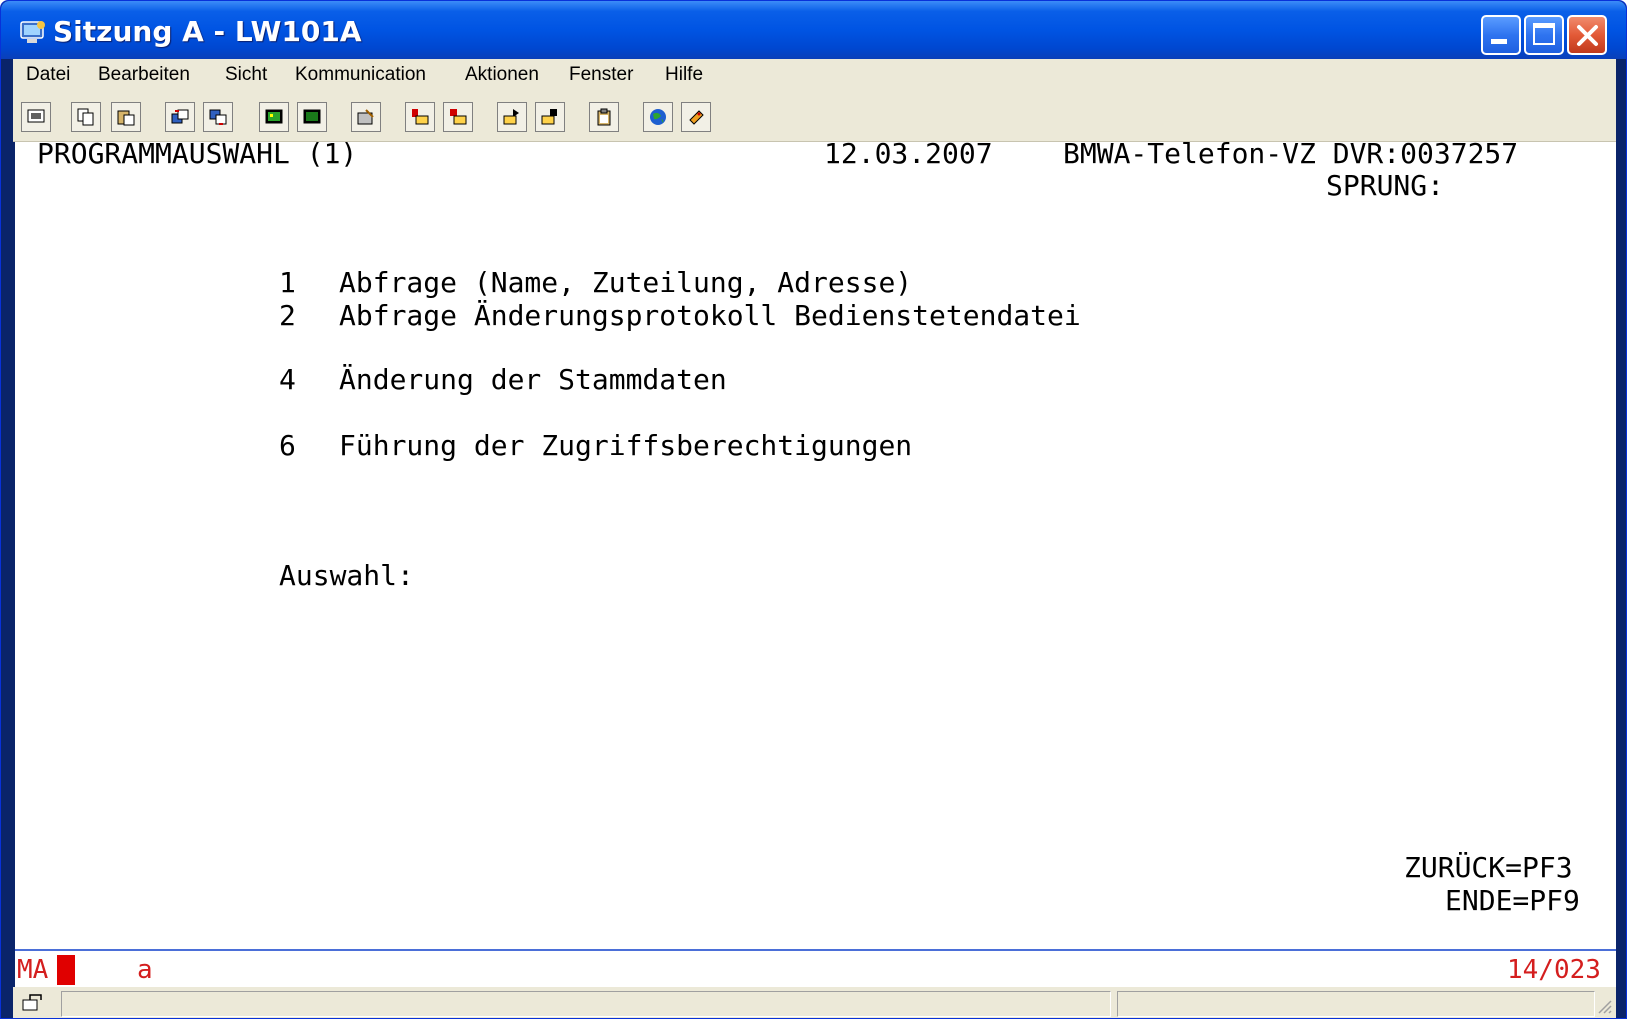 The width and height of the screenshot is (1627, 1019). I want to click on status-pane-secondary, so click(1356, 1004).